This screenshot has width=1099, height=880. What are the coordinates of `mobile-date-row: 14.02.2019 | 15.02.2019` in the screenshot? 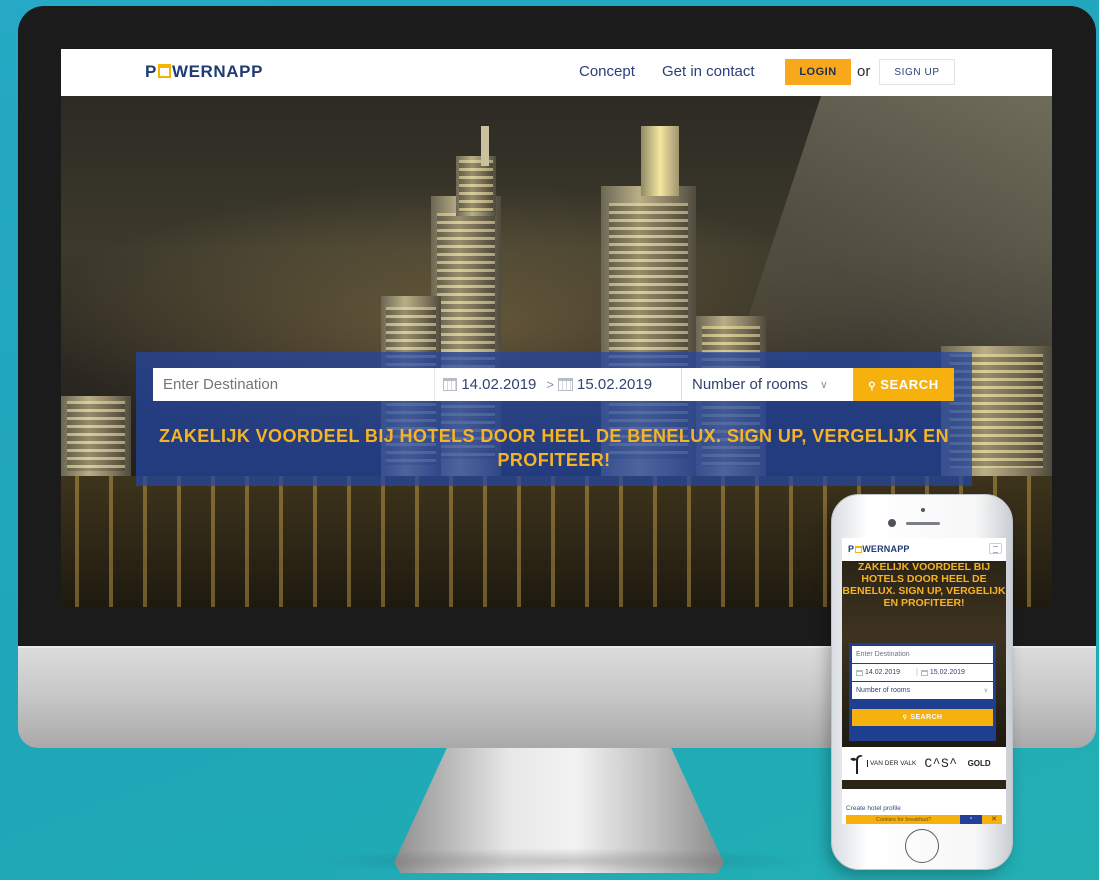 It's located at (922, 672).